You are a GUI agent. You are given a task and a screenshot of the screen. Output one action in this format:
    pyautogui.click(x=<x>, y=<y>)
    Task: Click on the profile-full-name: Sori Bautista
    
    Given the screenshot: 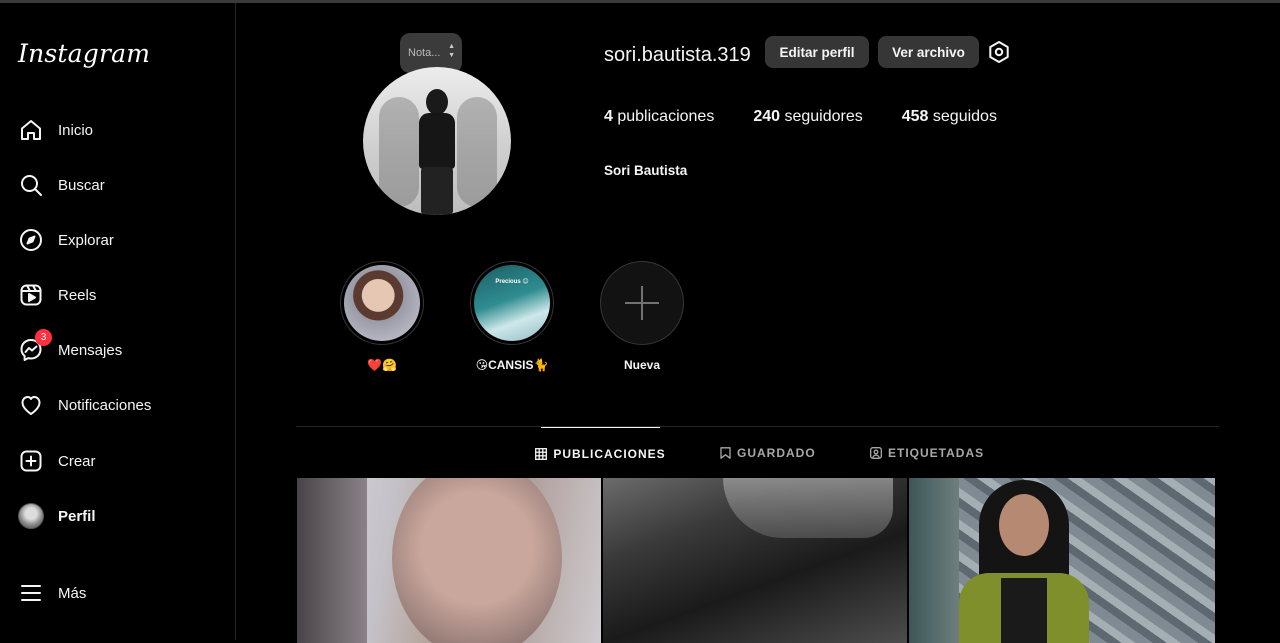 What is the action you would take?
    pyautogui.click(x=646, y=170)
    